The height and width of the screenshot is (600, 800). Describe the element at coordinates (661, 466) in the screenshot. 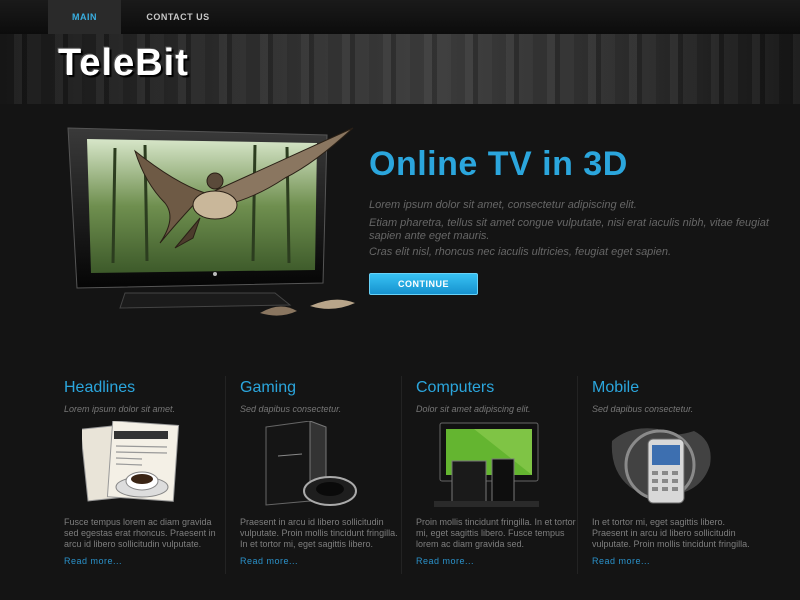

I see `mobile-phone-icon` at that location.